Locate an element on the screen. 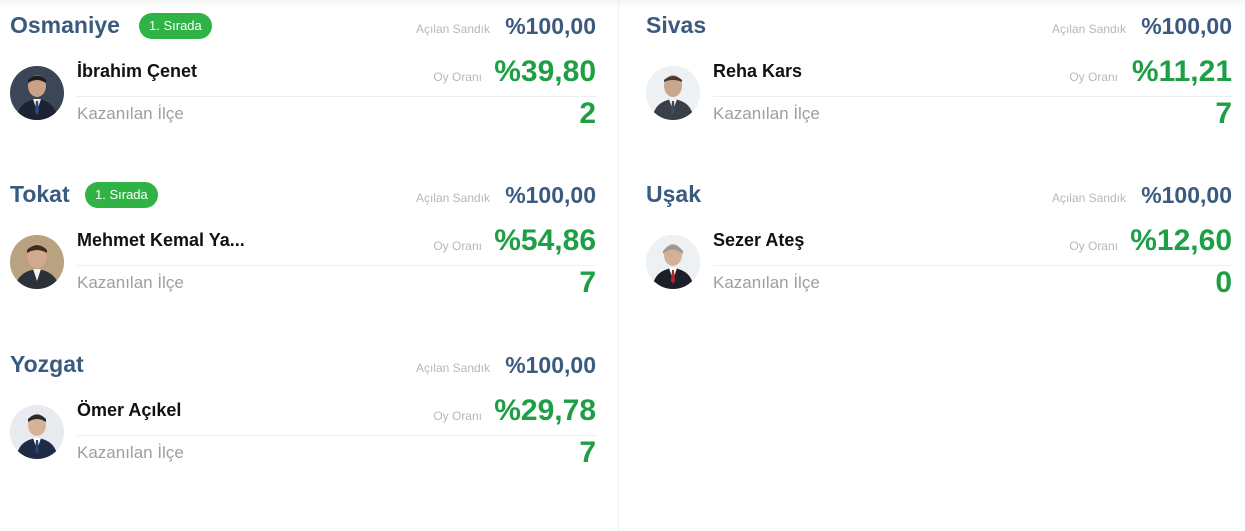 The image size is (1245, 531). vote-rate-value: %12,60 is located at coordinates (1181, 240).